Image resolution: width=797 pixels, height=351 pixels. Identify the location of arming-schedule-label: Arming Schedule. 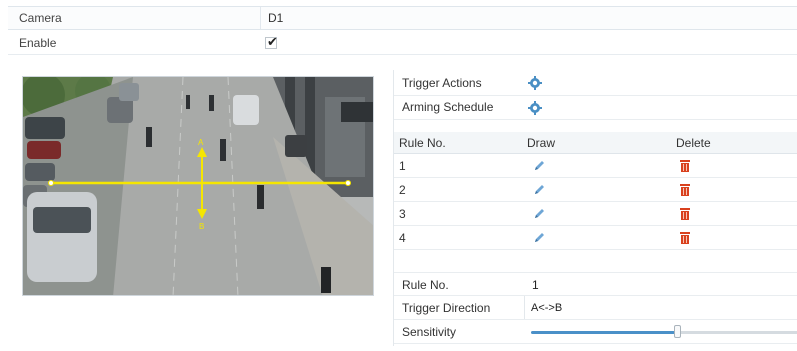
(448, 107).